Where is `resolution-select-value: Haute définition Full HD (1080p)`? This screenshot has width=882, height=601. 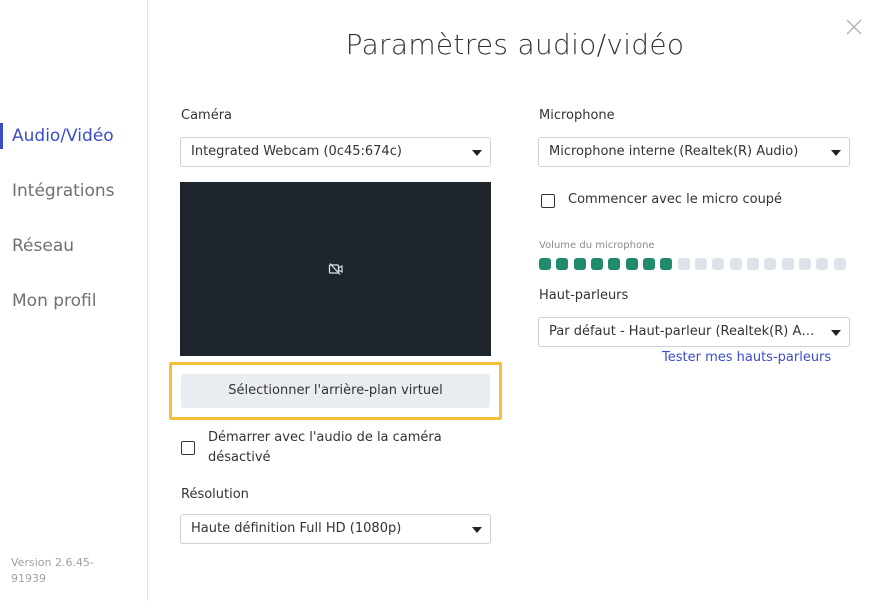 resolution-select-value: Haute définition Full HD (1080p) is located at coordinates (296, 528).